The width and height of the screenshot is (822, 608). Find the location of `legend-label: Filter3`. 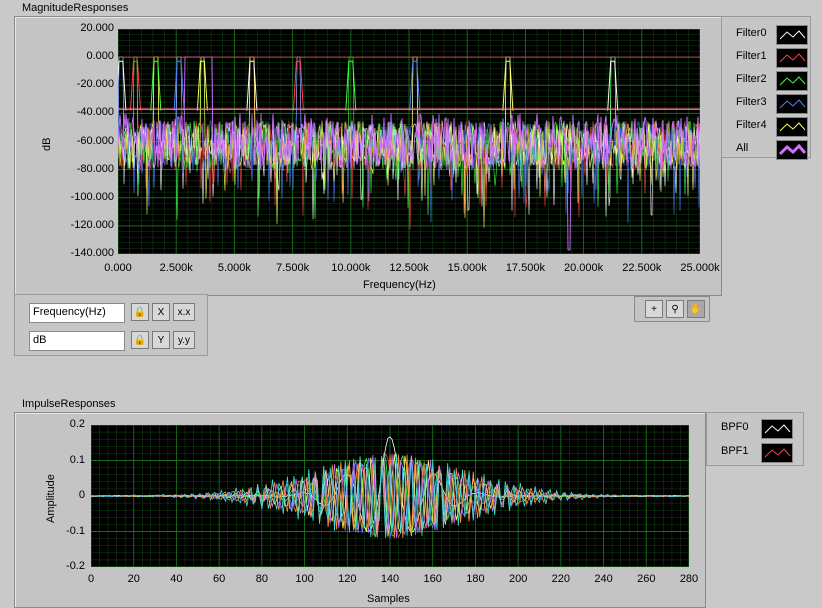

legend-label: Filter3 is located at coordinates (751, 102).